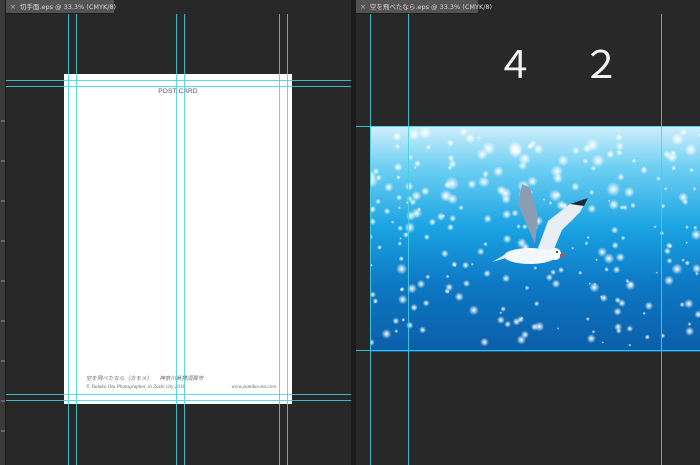 This screenshot has width=700, height=465. What do you see at coordinates (61, 7) in the screenshot?
I see `document-tab-left: × 切手面.eps @ 33.3% (CMYK/8)` at bounding box center [61, 7].